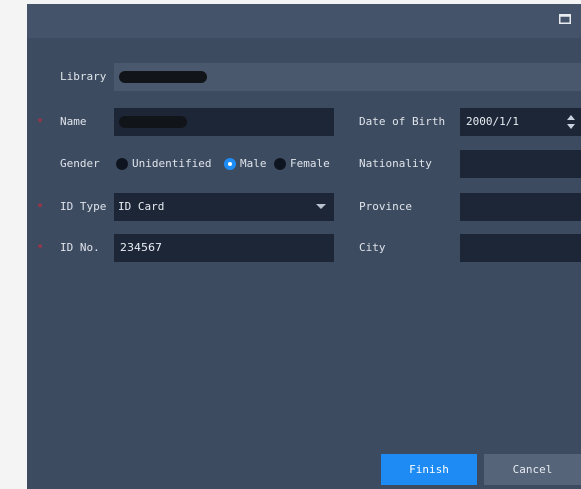  Describe the element at coordinates (532, 469) in the screenshot. I see `cancel-button: Cancel` at that location.